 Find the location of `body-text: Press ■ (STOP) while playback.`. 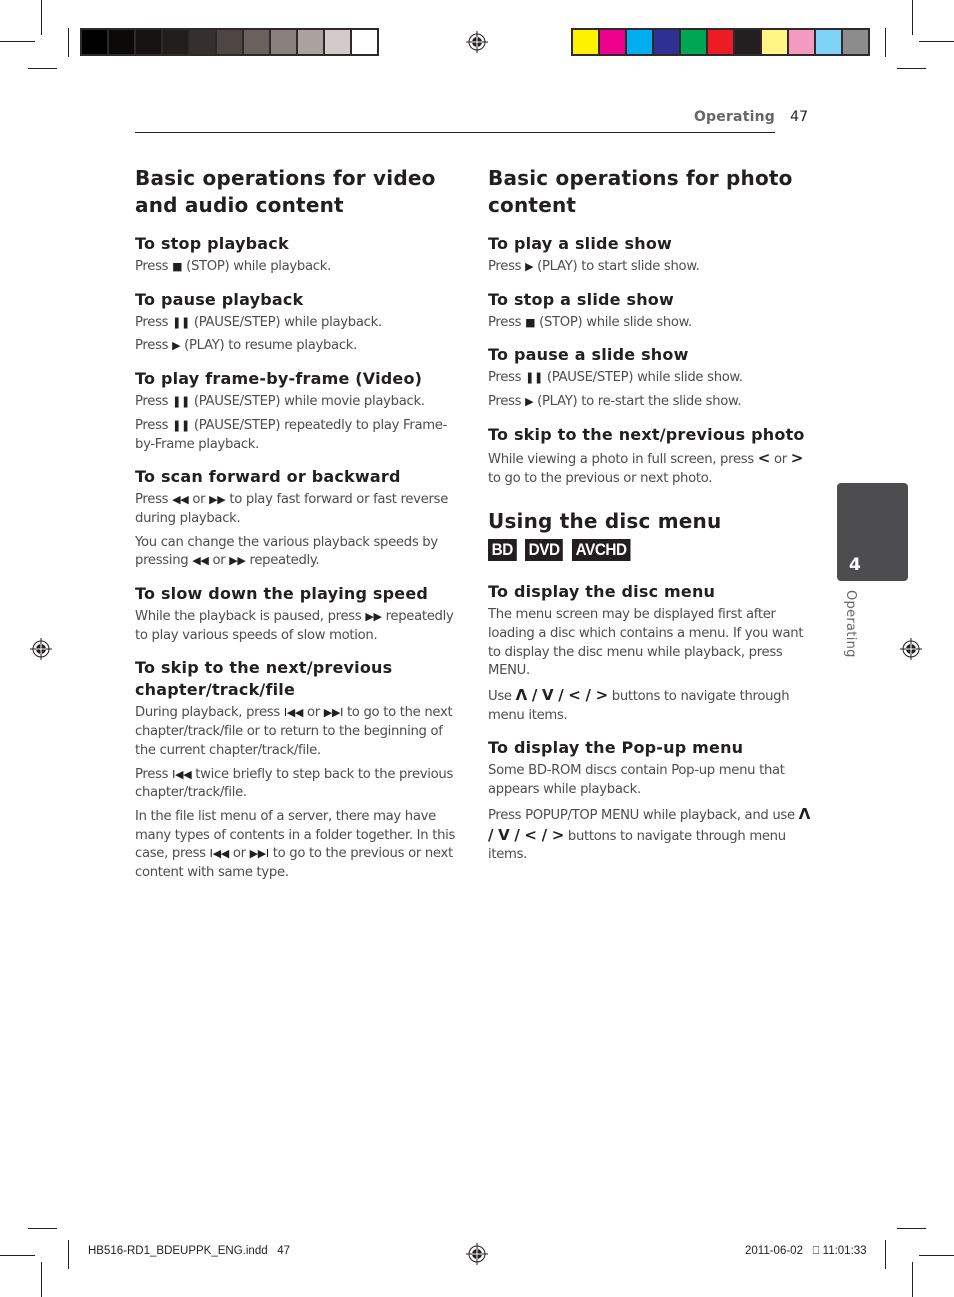

body-text: Press ■ (STOP) while playback. is located at coordinates (297, 267).